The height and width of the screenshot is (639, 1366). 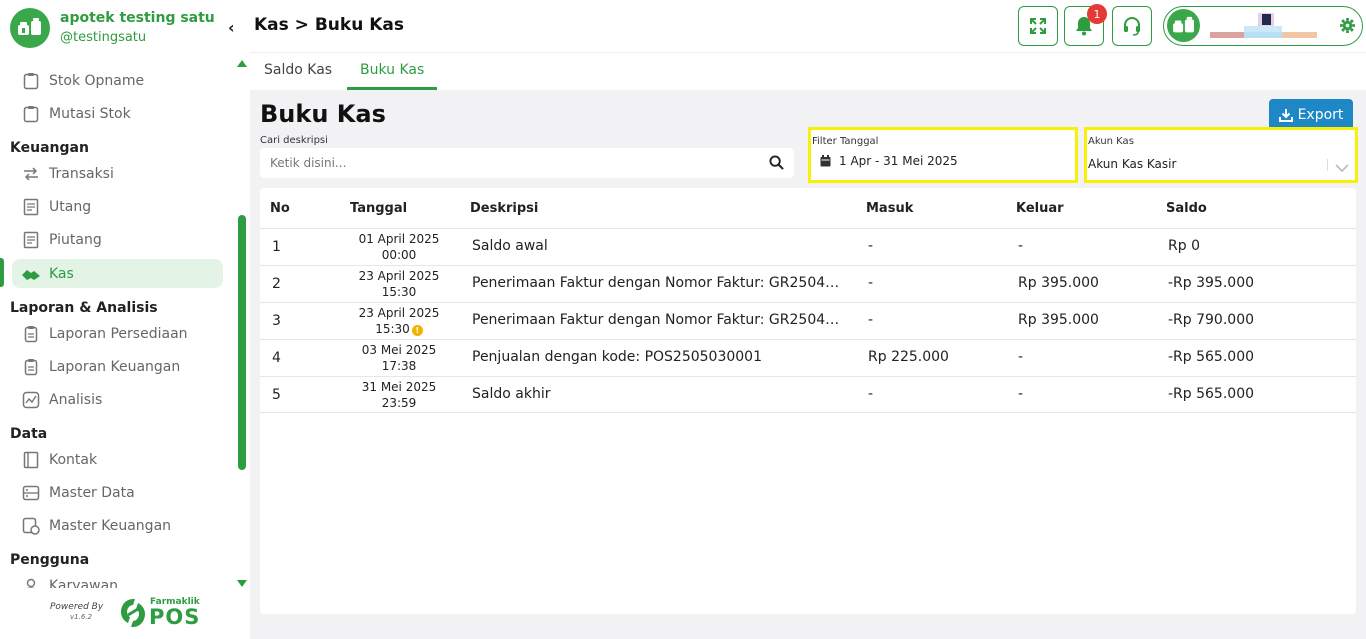 I want to click on tab-buku-kas: Buku Kas, so click(x=392, y=76).